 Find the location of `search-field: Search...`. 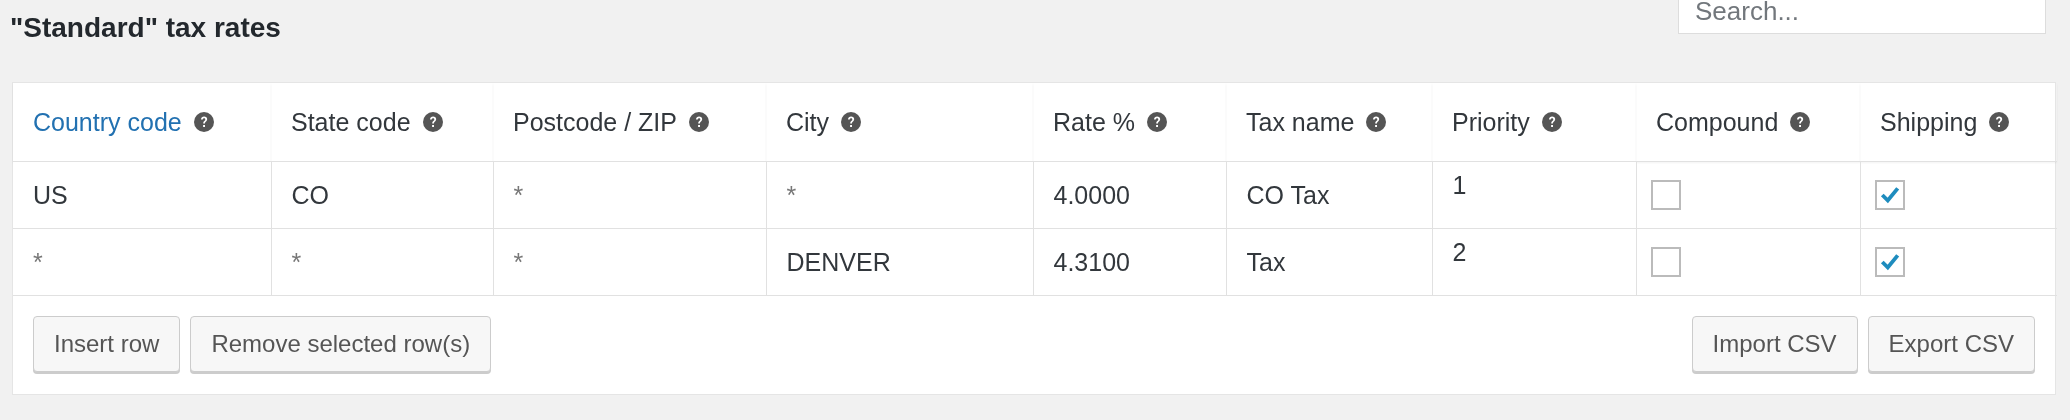

search-field: Search... is located at coordinates (1862, 17).